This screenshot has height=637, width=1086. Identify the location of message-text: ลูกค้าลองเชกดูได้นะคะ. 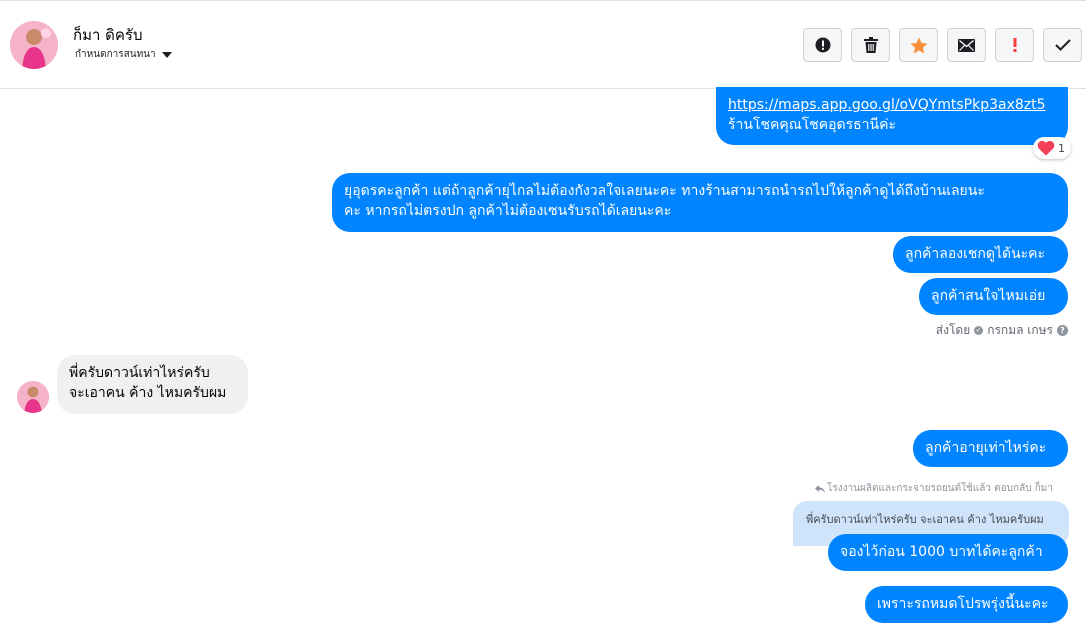
(975, 254).